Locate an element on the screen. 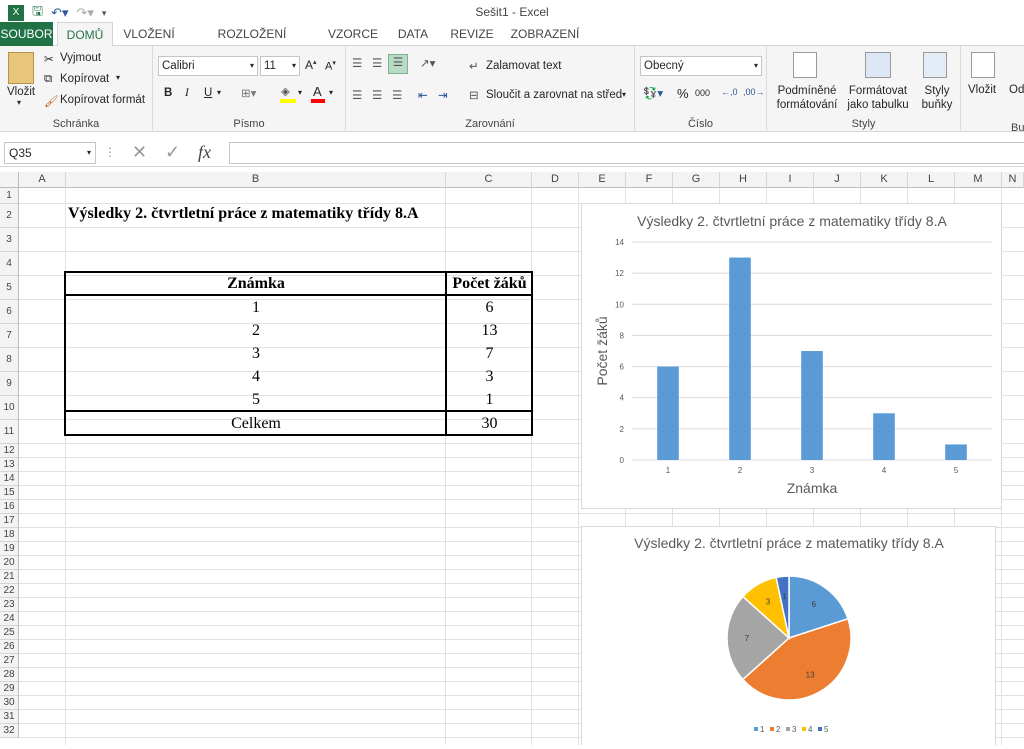 The width and height of the screenshot is (1024, 749). column-header-c: C is located at coordinates (489, 180).